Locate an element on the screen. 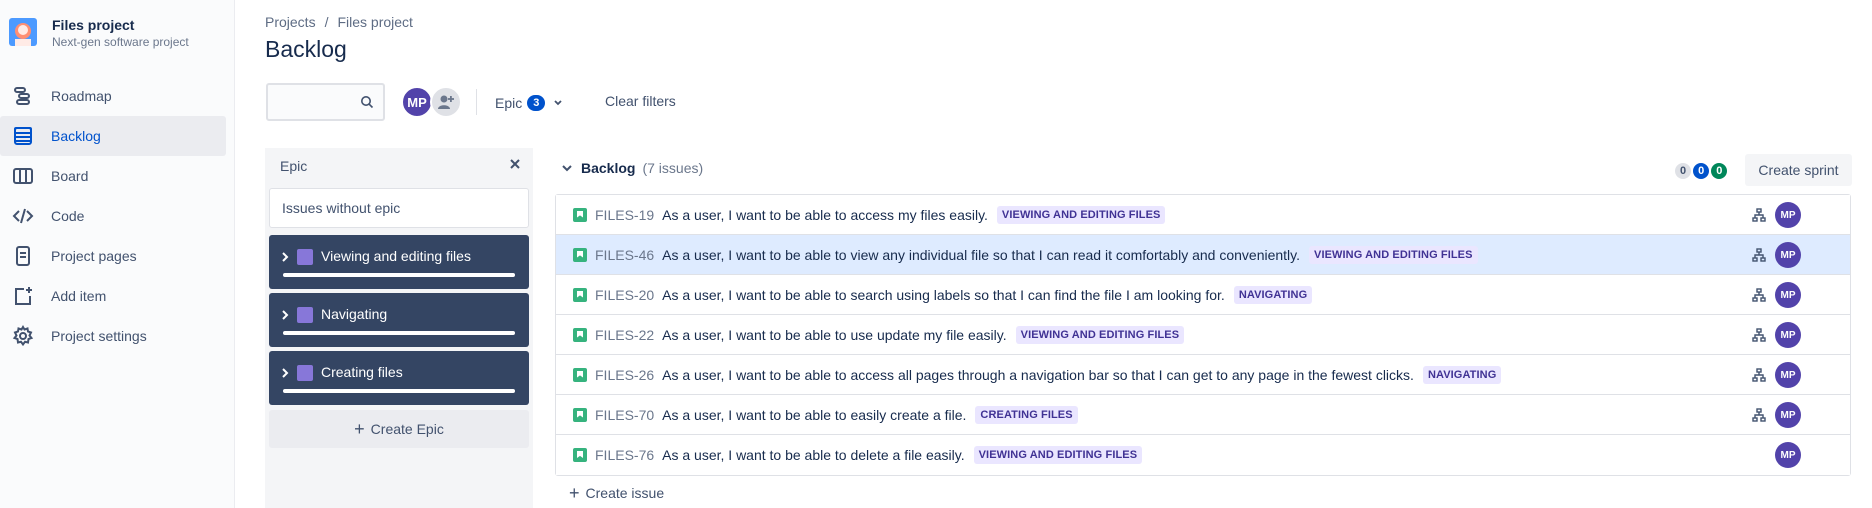 The height and width of the screenshot is (508, 1872). sidebar-item-label: Board is located at coordinates (70, 176).